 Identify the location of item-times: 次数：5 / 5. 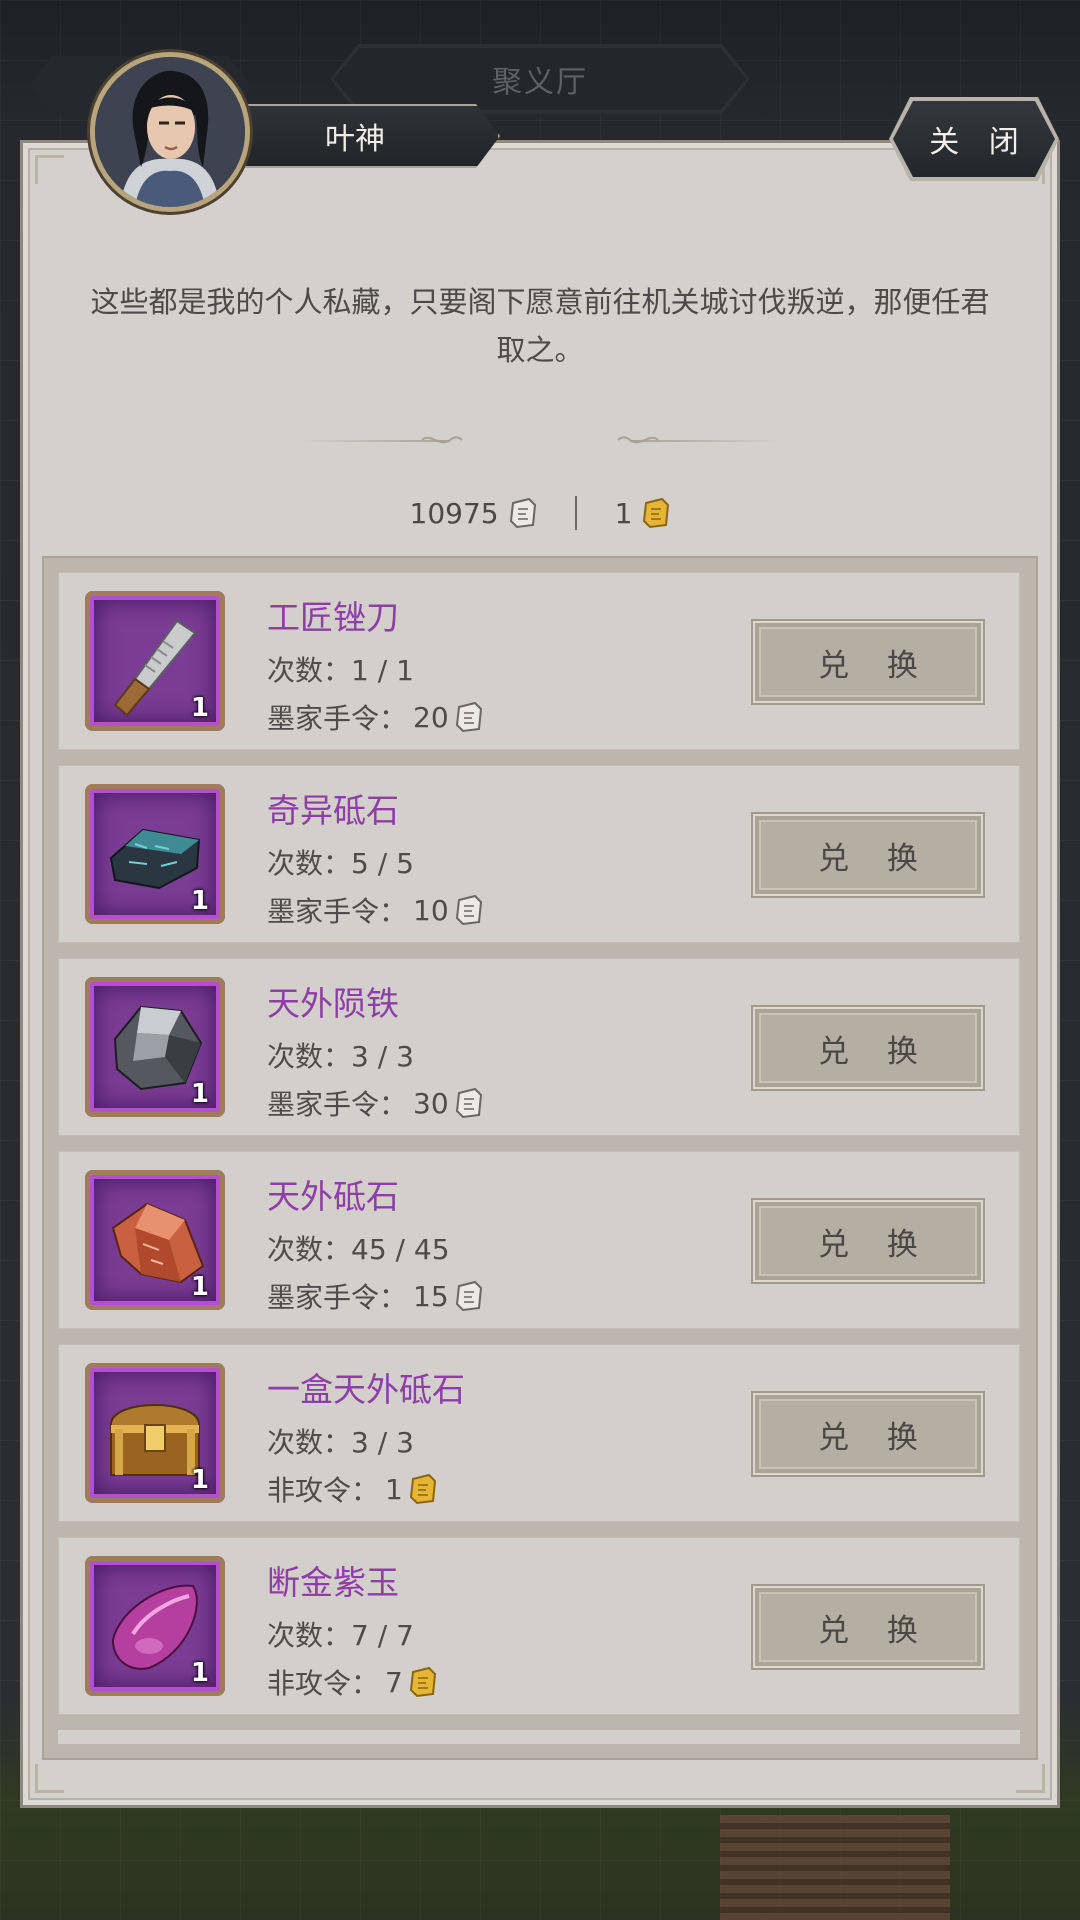
(340, 862).